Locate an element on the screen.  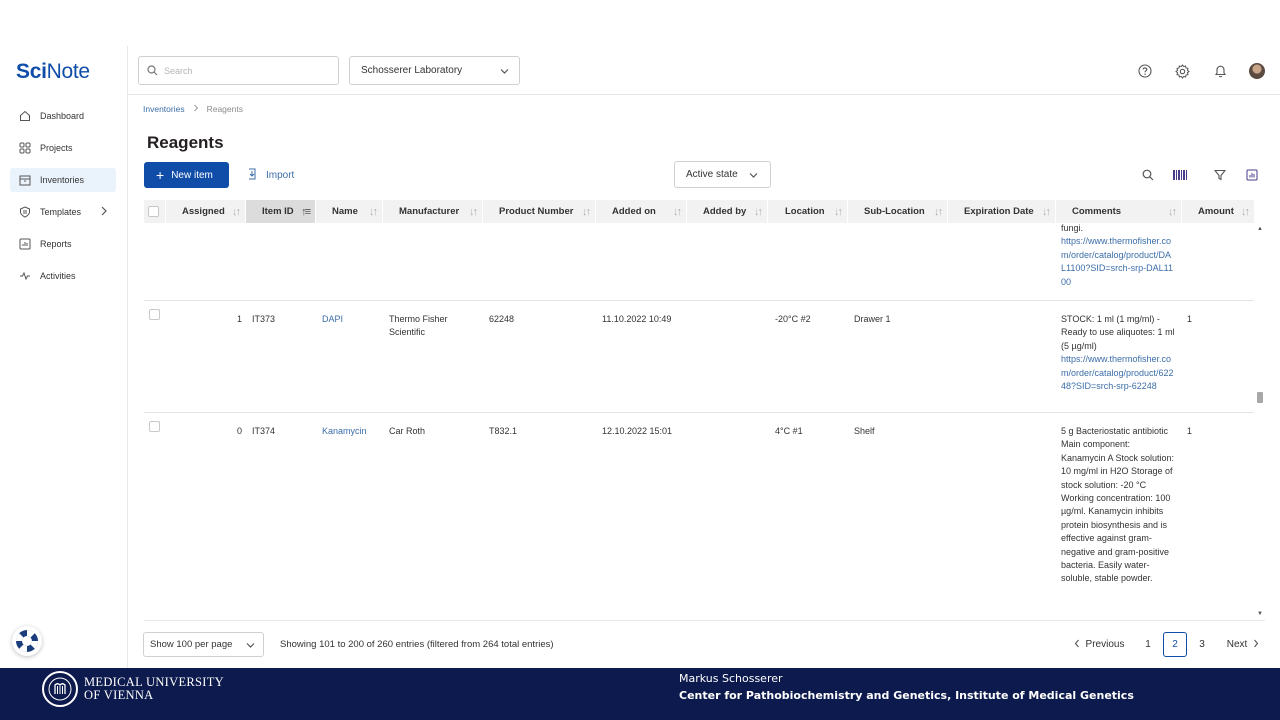
support-lifebuoy-button is located at coordinates (27, 641).